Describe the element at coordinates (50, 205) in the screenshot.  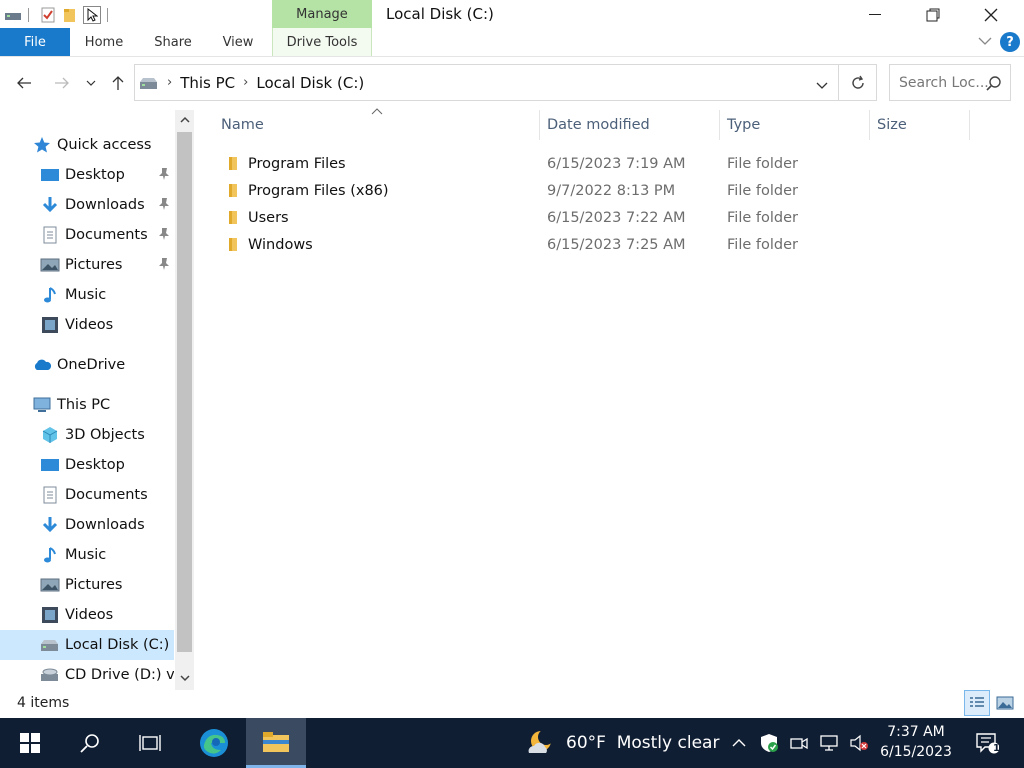
I see `download-icon` at that location.